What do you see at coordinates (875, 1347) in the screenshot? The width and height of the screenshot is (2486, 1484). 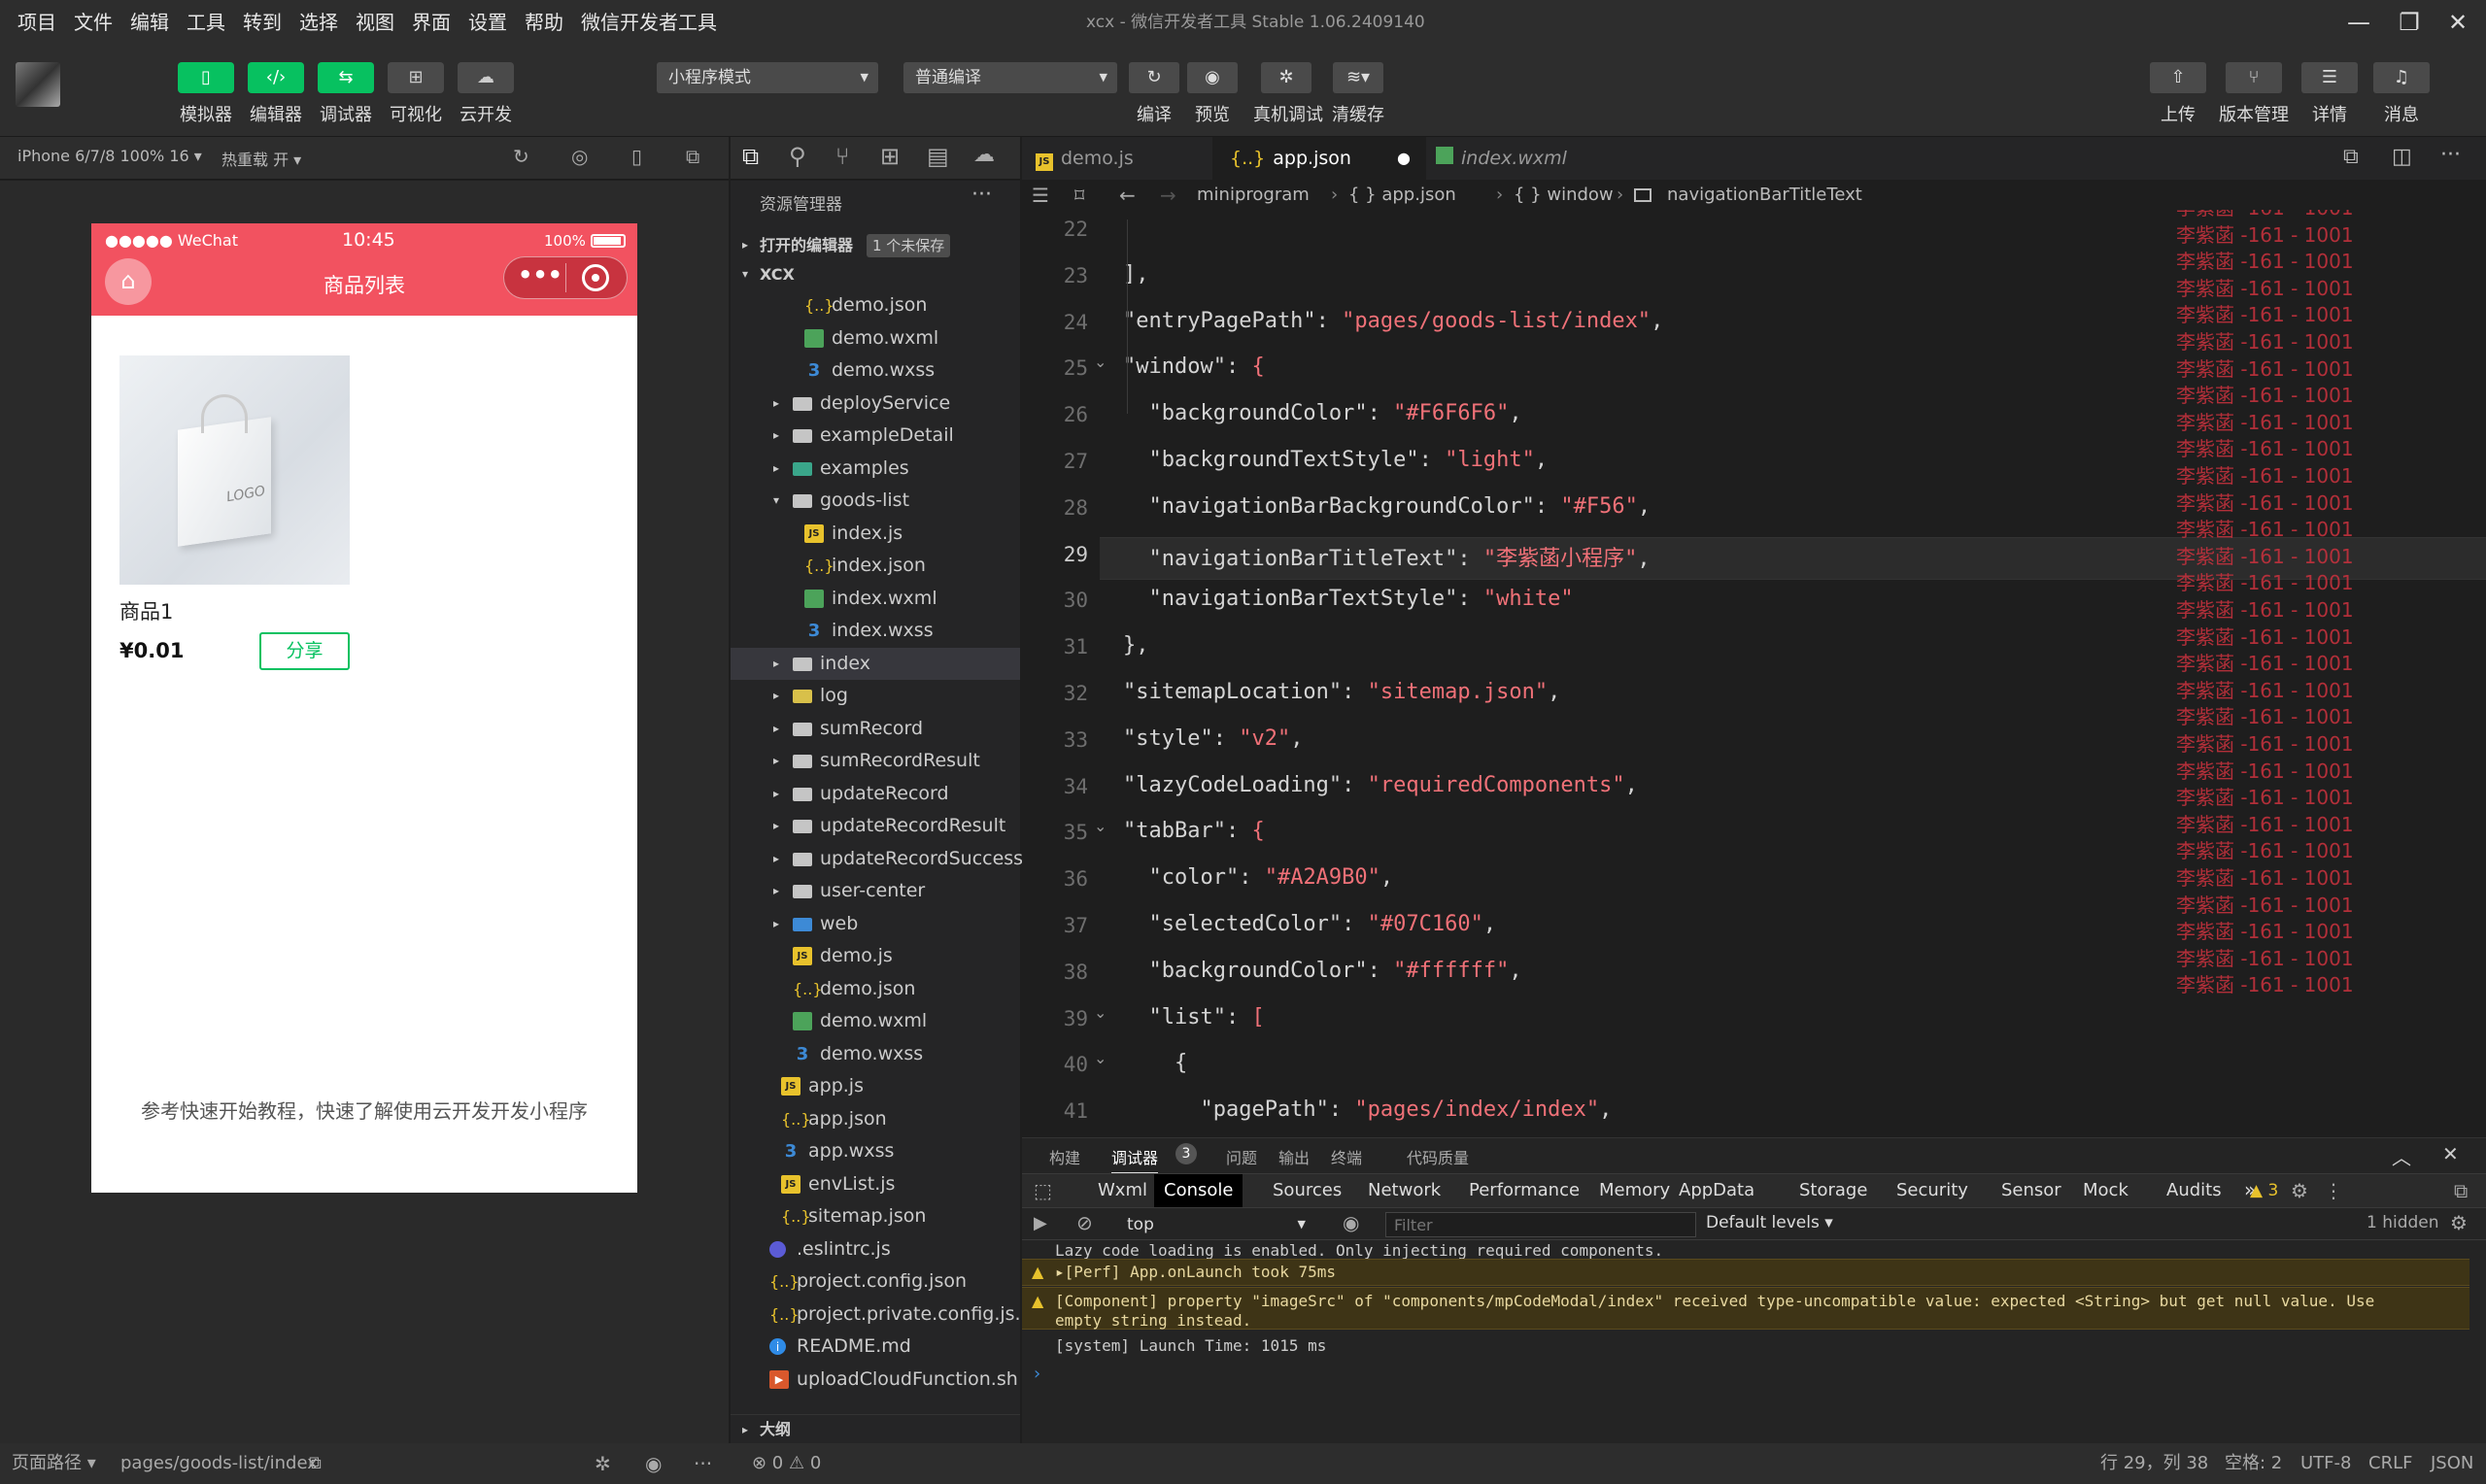 I see `tree-item: i README.md` at bounding box center [875, 1347].